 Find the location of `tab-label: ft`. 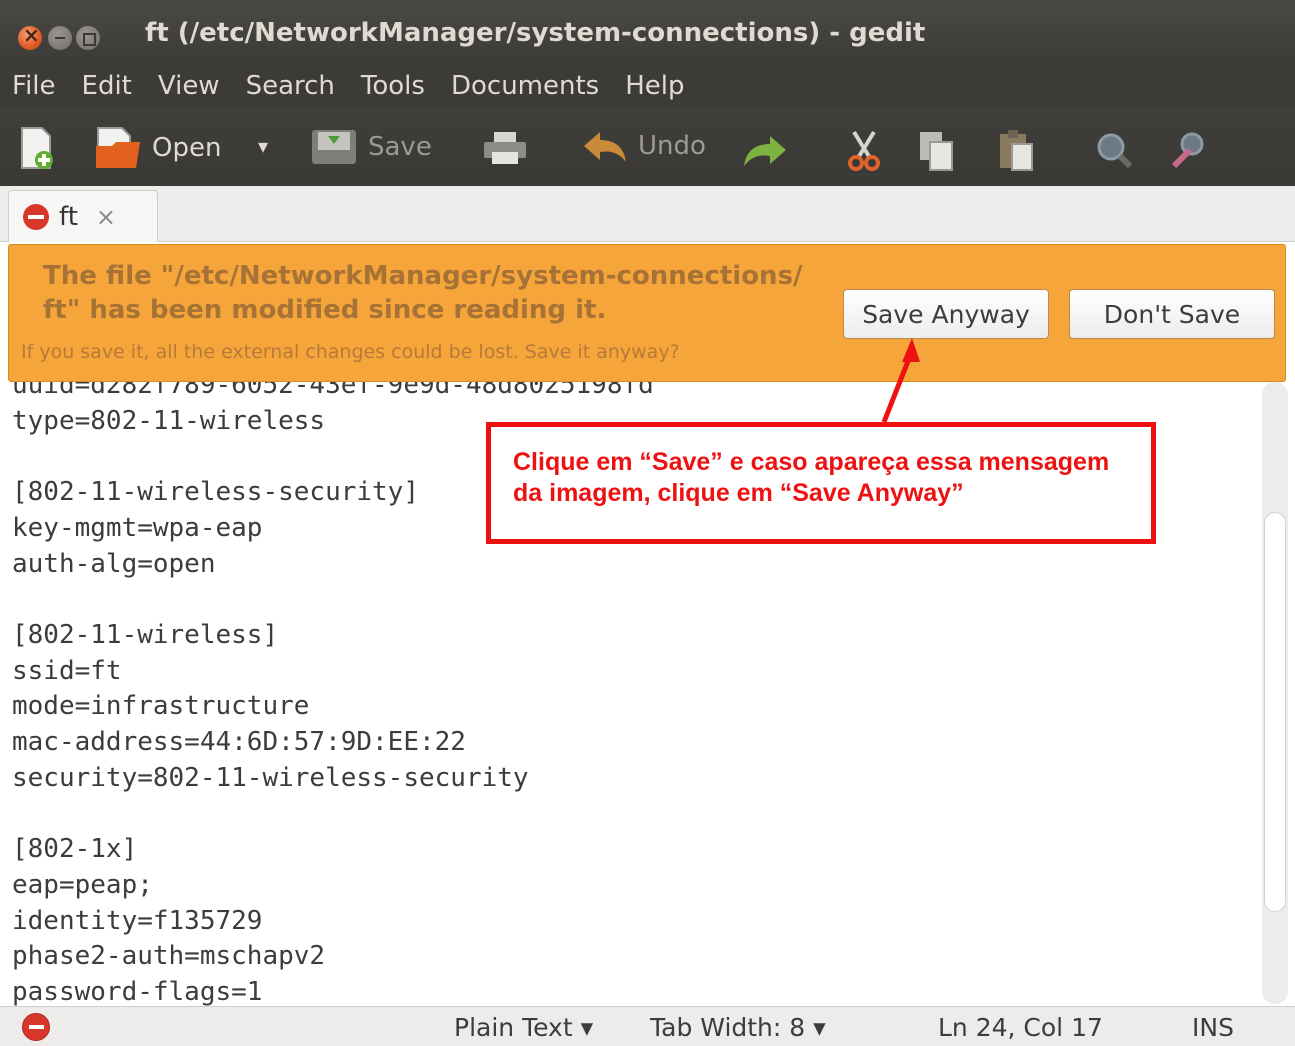

tab-label: ft is located at coordinates (68, 216).